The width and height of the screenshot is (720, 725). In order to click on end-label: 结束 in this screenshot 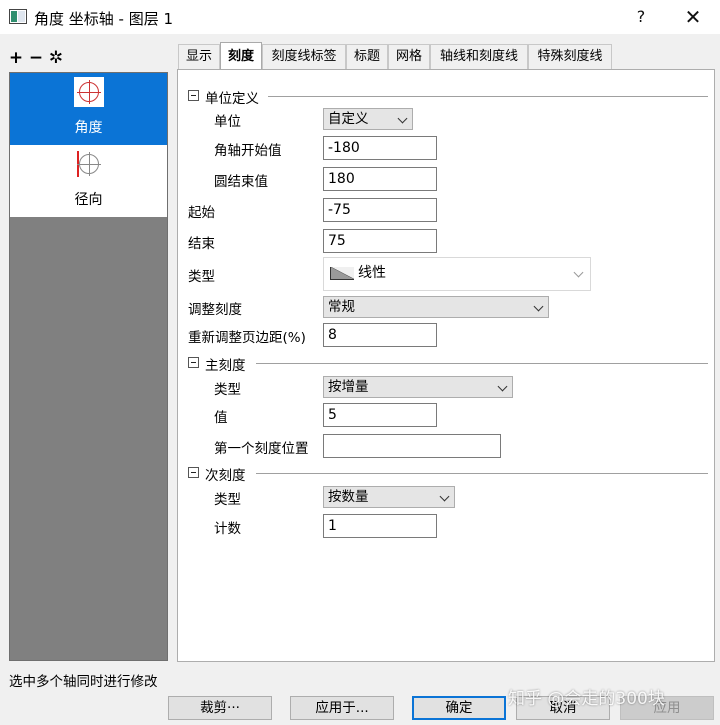, I will do `click(201, 244)`.